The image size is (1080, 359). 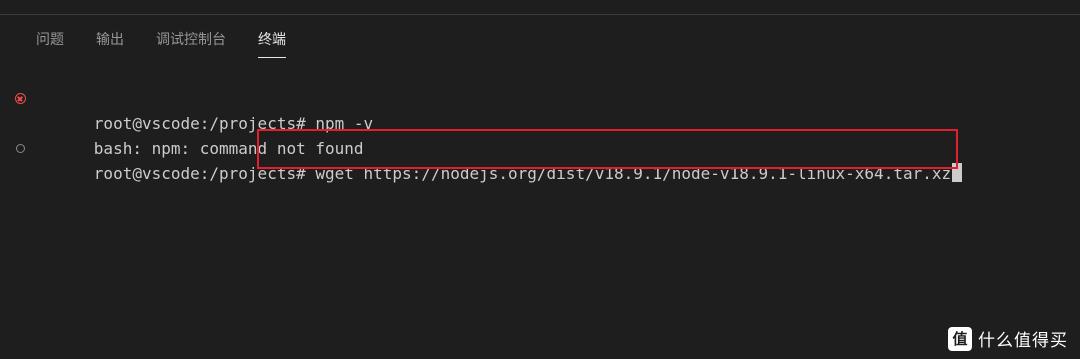 I want to click on tab-debug-console: 调试控制台, so click(x=191, y=44).